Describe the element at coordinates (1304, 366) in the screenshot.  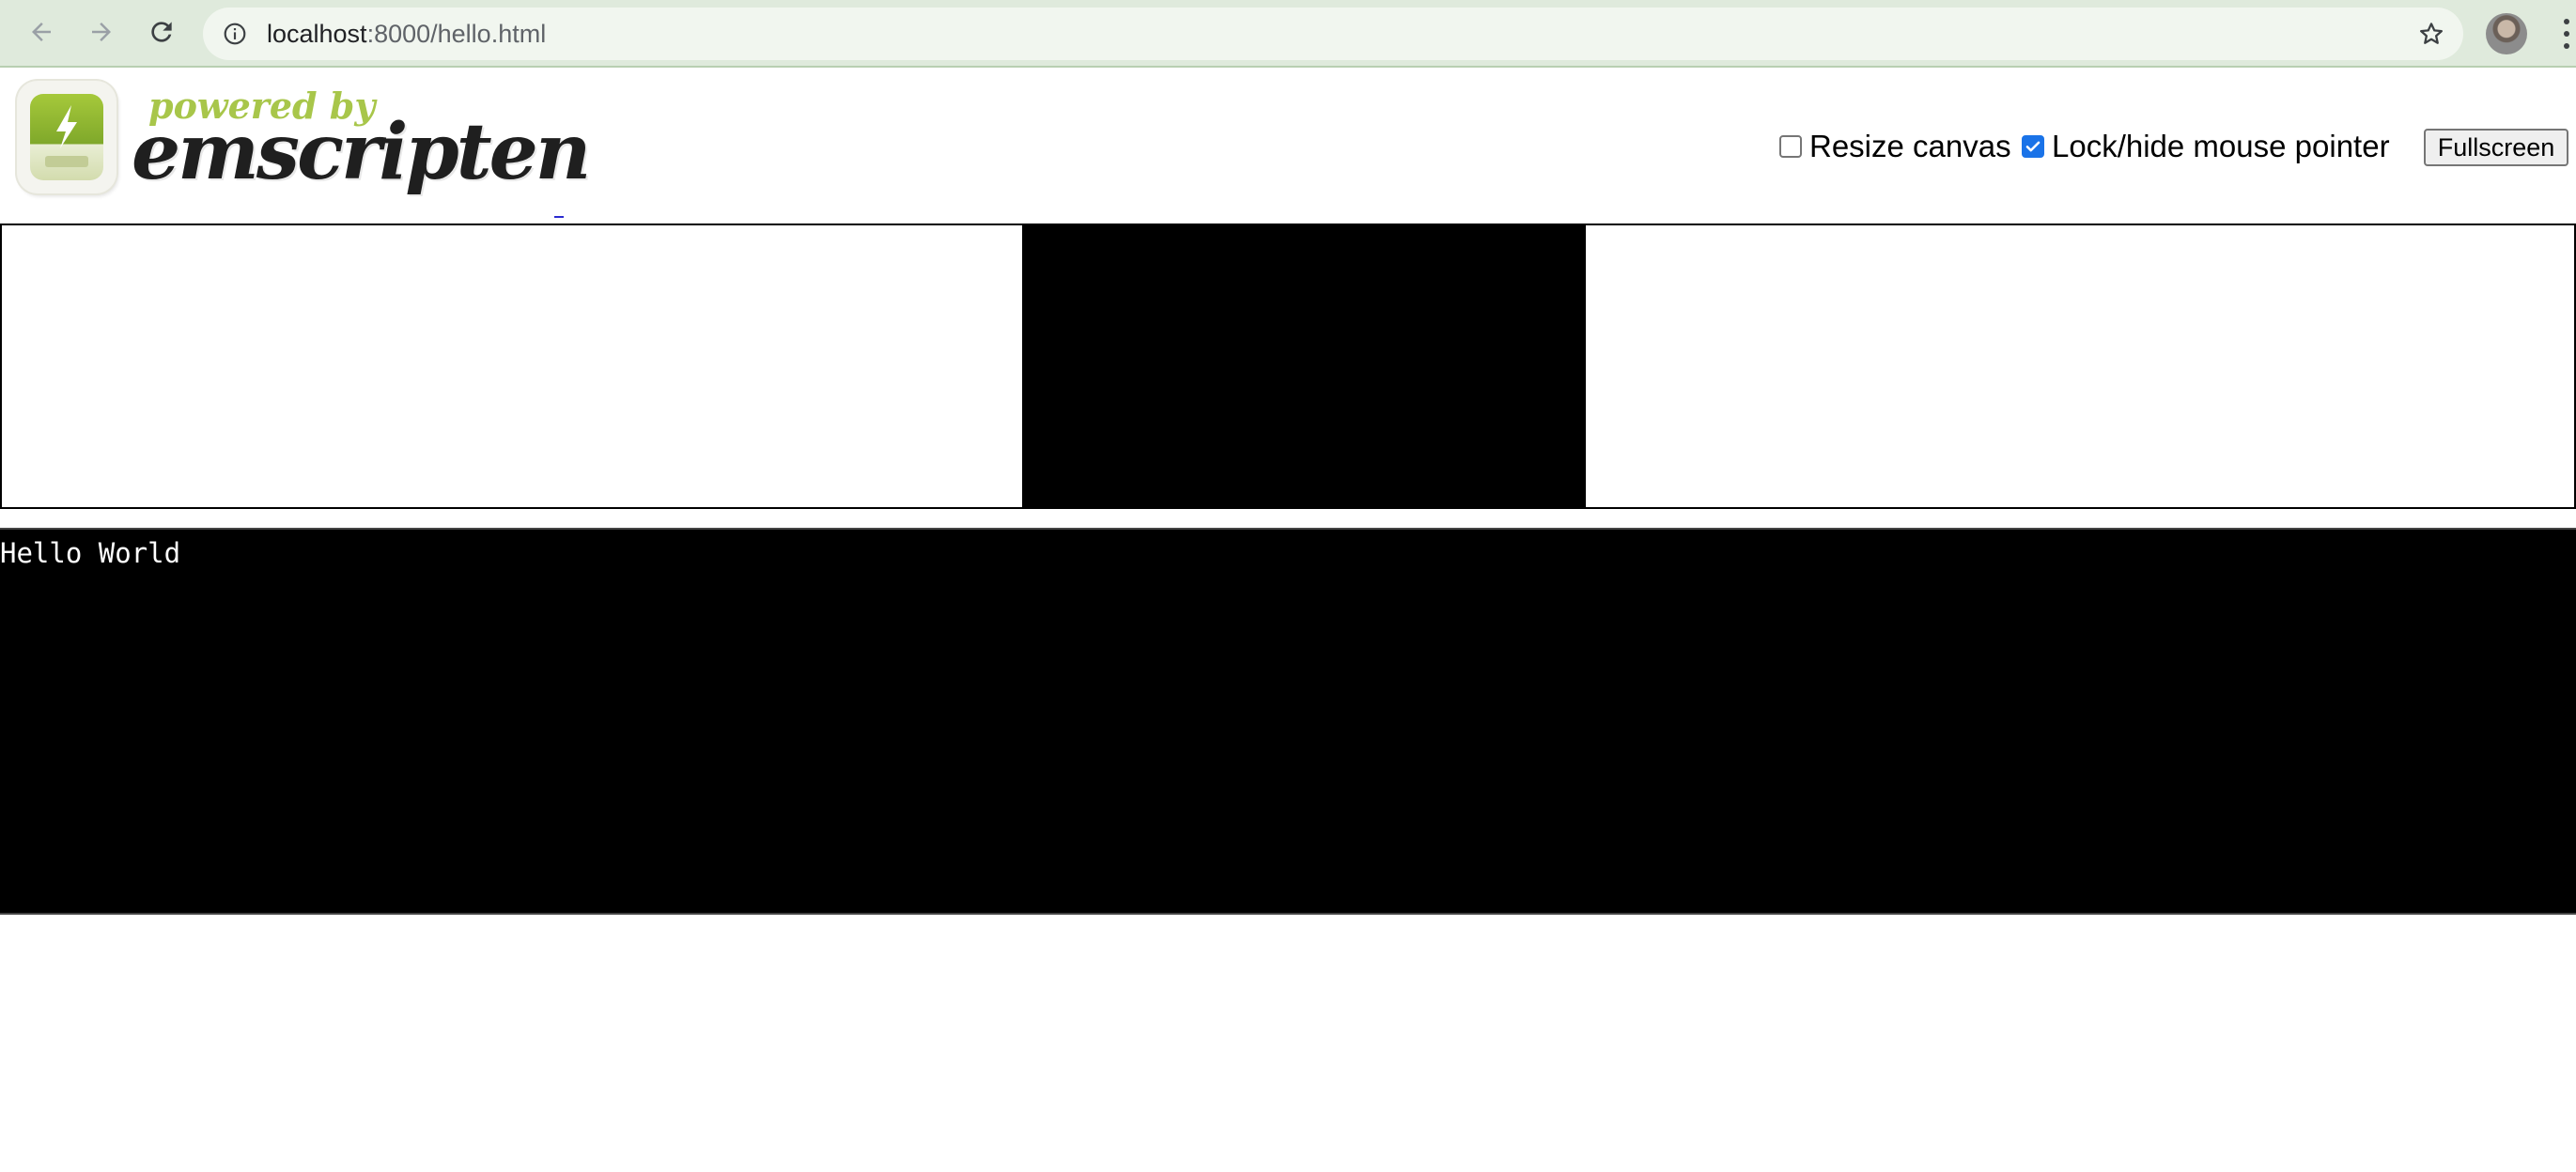
I see `canvas` at that location.